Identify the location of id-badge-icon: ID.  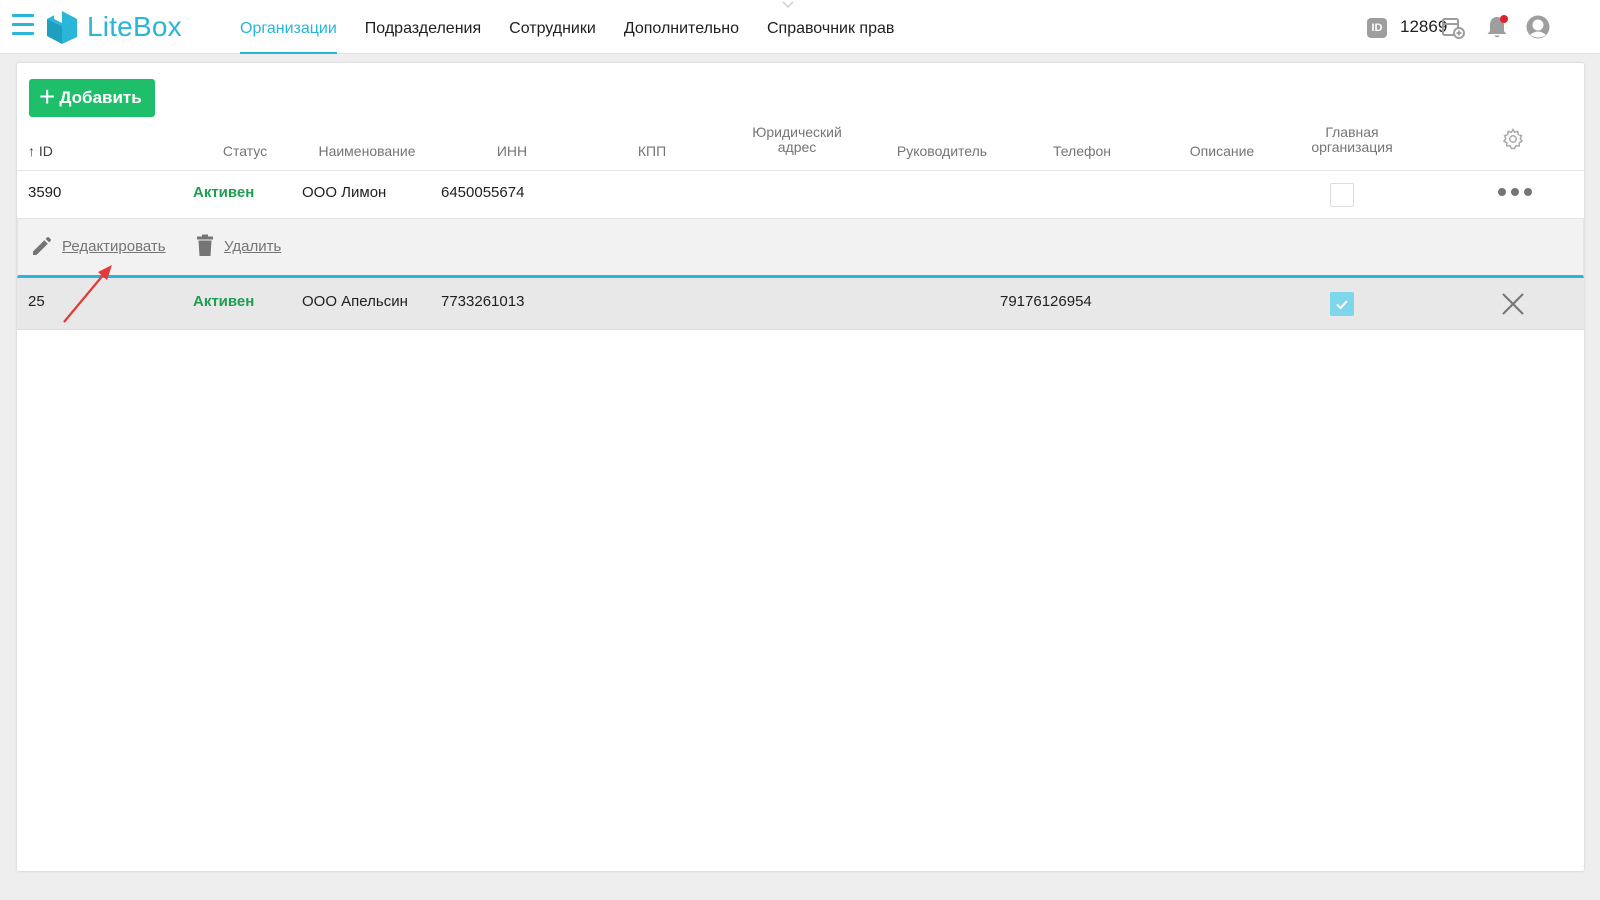
(1377, 28).